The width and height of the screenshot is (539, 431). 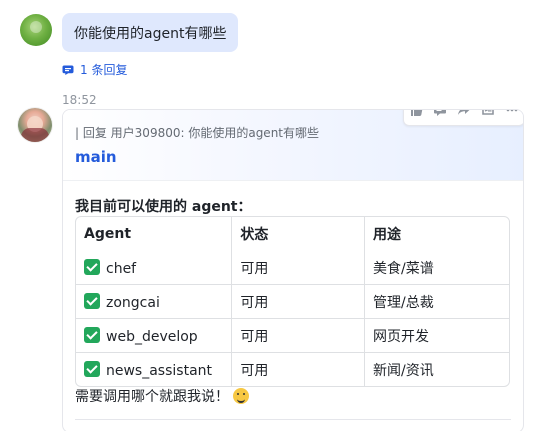 I want to click on quote-icon, so click(x=488, y=113).